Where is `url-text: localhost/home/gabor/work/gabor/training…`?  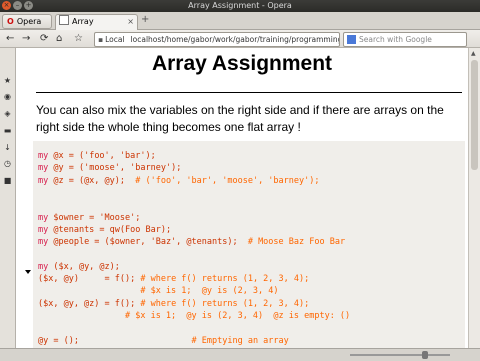
url-text: localhost/home/gabor/work/gabor/training… is located at coordinates (235, 39).